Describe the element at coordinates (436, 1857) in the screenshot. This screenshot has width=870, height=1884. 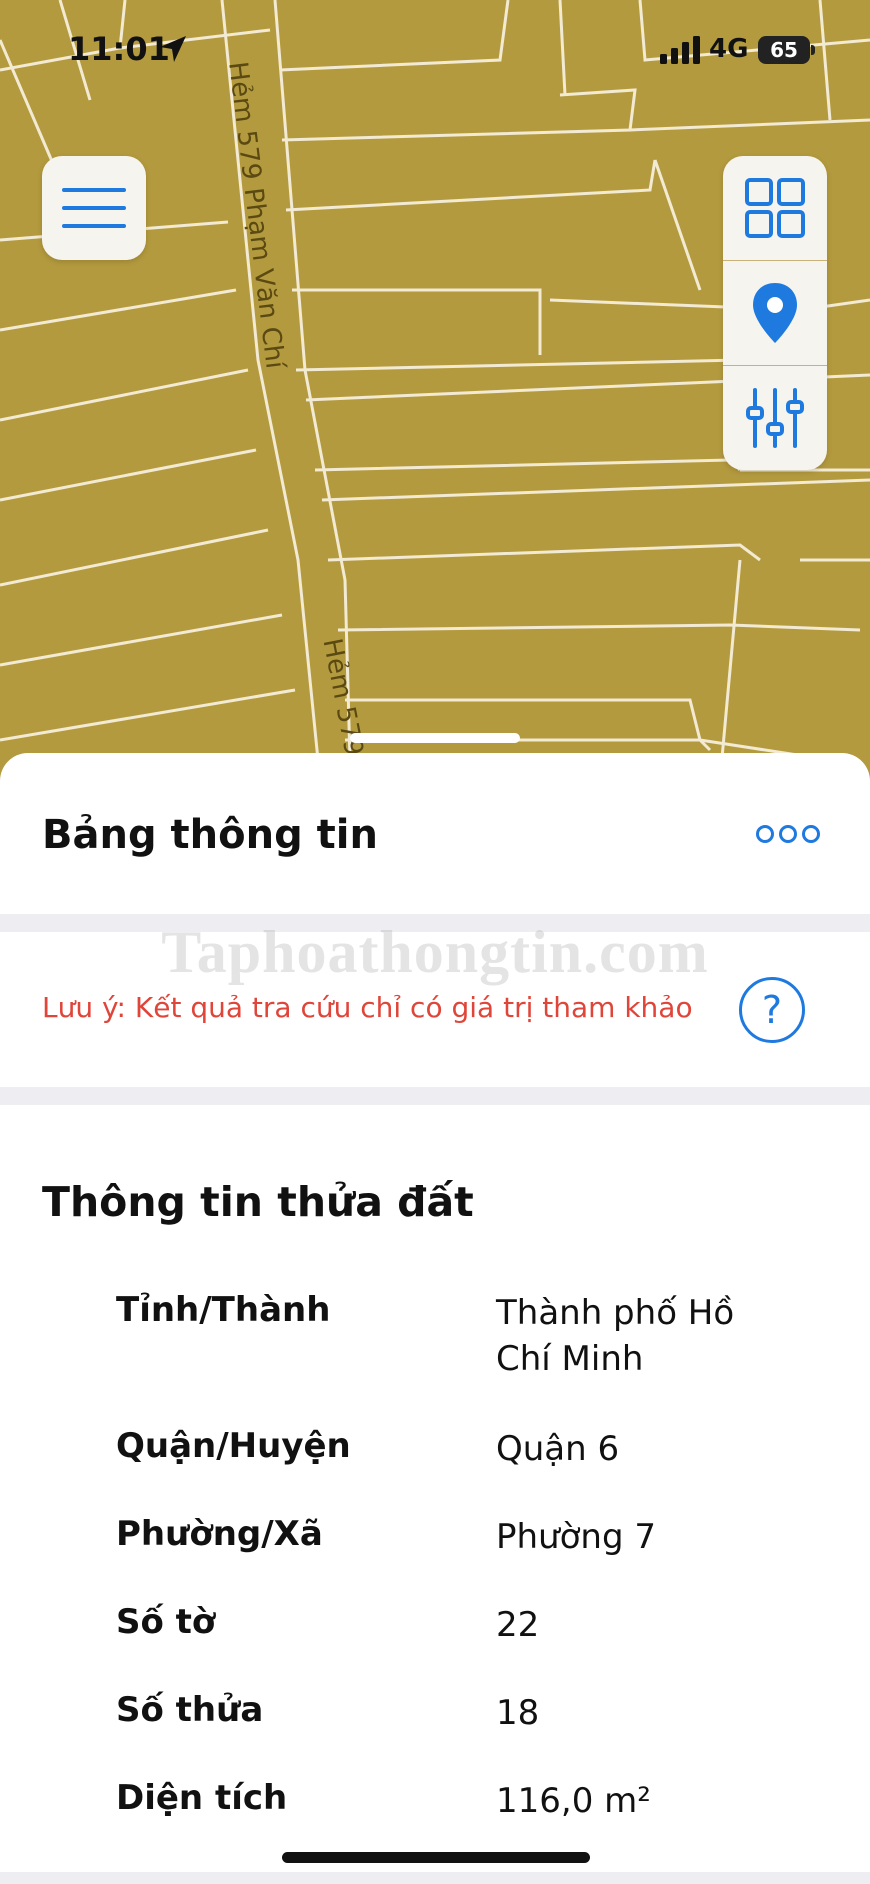
I see `home-indicator` at that location.